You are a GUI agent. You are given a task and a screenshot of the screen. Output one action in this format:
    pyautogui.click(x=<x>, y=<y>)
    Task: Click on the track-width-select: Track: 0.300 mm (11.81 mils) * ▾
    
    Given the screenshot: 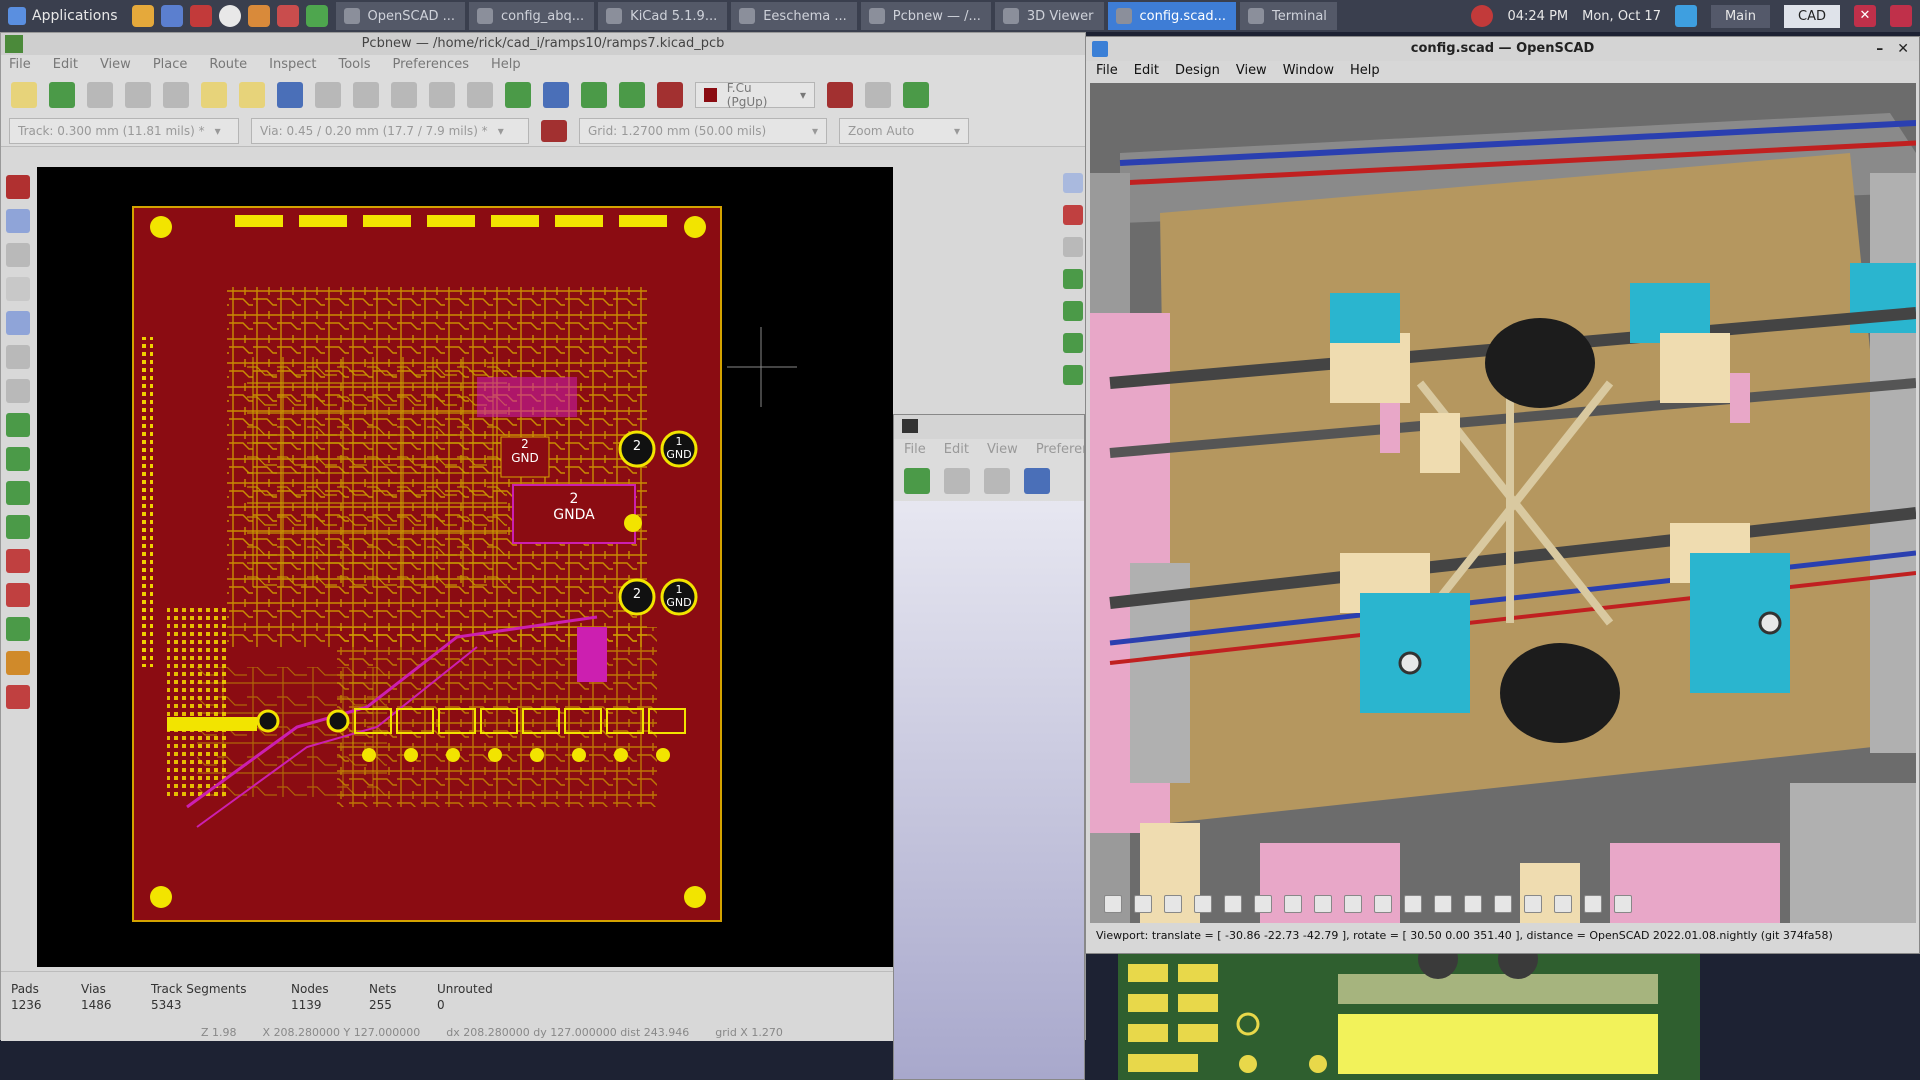 What is the action you would take?
    pyautogui.click(x=124, y=130)
    